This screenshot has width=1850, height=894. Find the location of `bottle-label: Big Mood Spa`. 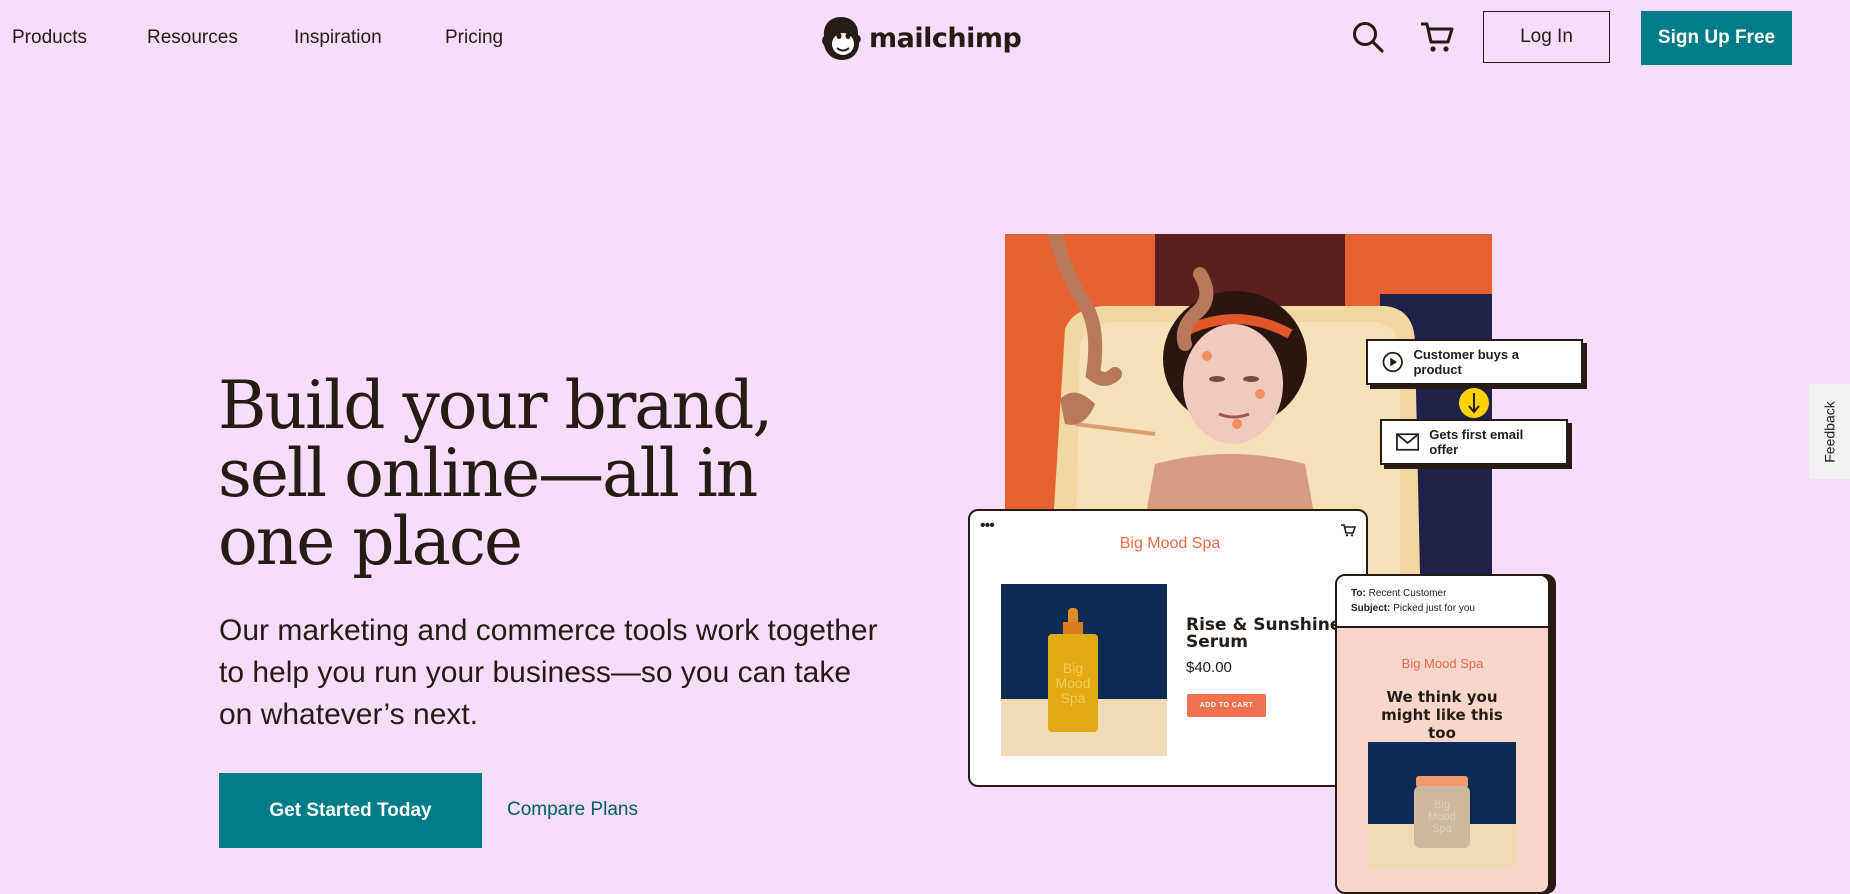

bottle-label: Big Mood Spa is located at coordinates (1073, 682).